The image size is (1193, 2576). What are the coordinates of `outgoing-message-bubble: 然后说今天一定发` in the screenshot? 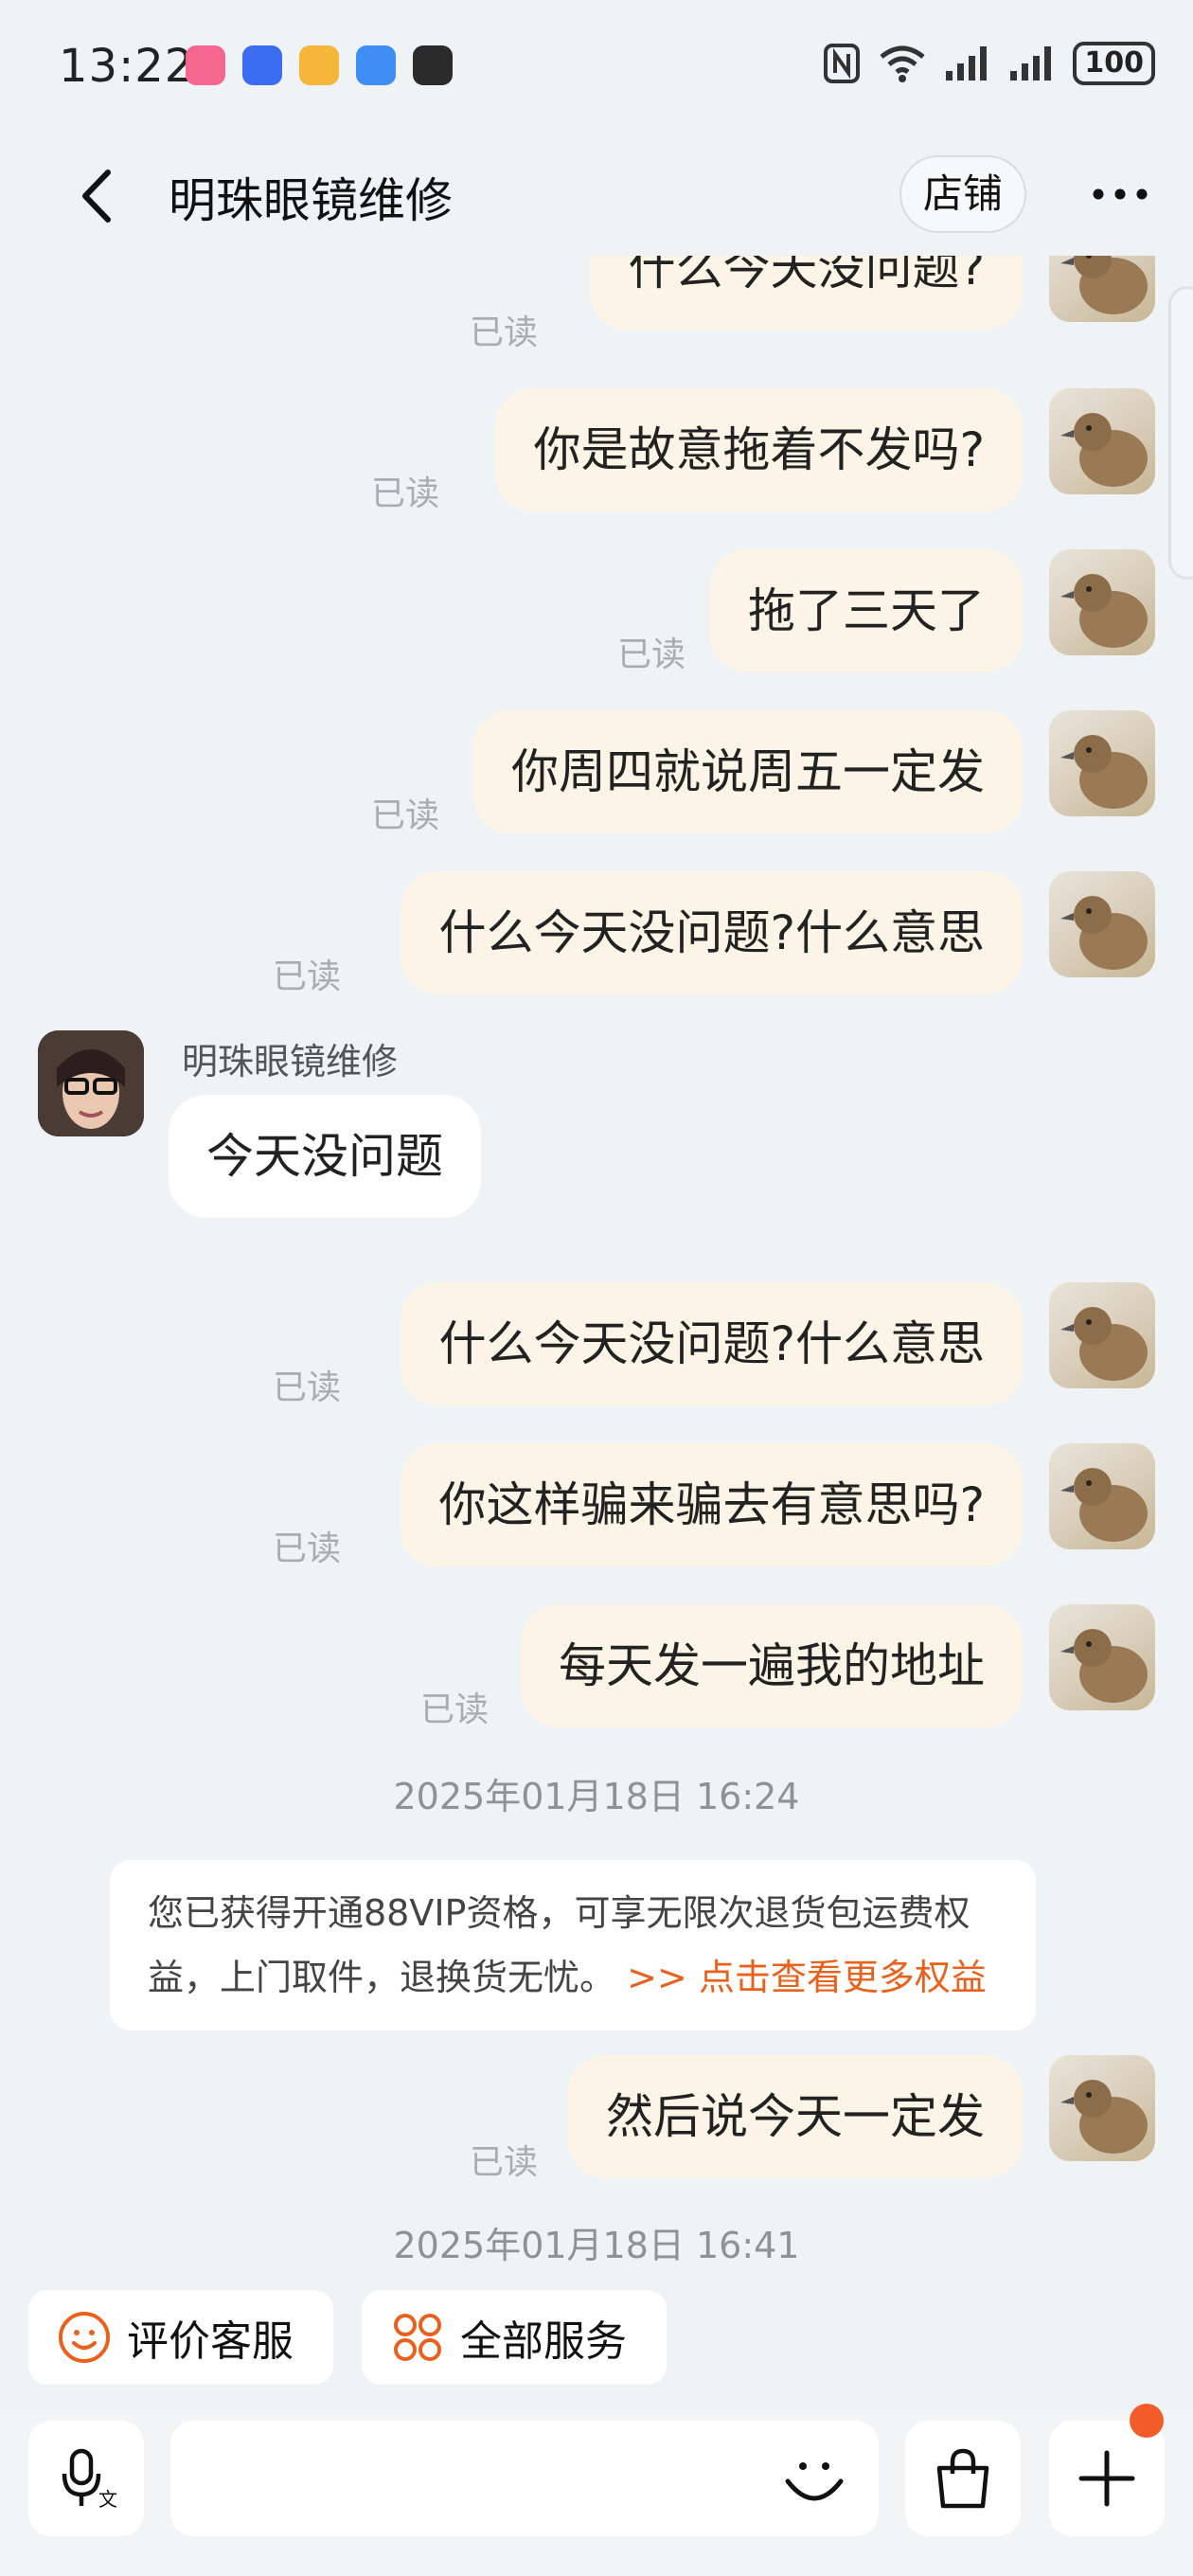 It's located at (795, 2116).